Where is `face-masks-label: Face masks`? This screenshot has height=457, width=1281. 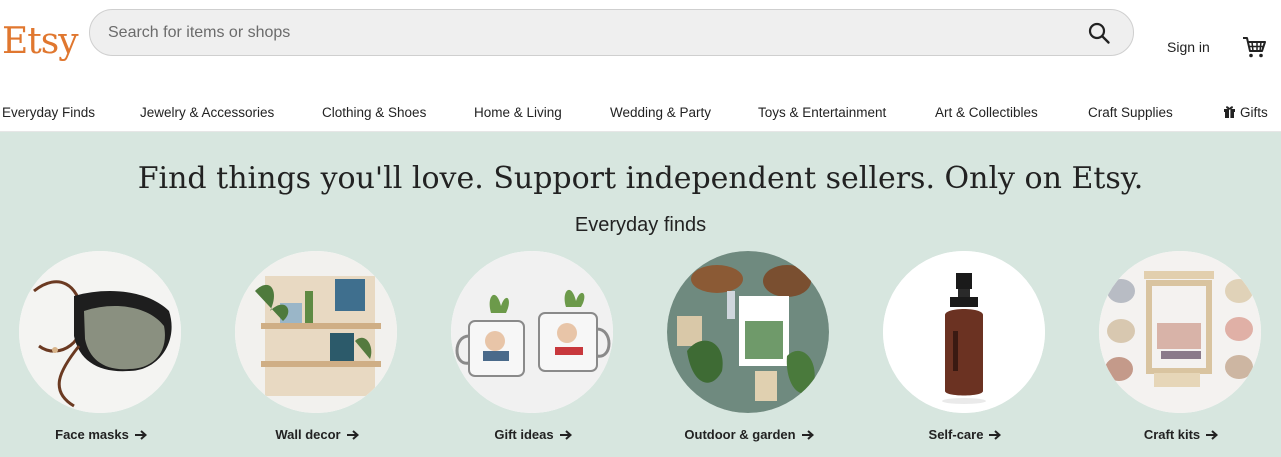
face-masks-label: Face masks is located at coordinates (92, 434).